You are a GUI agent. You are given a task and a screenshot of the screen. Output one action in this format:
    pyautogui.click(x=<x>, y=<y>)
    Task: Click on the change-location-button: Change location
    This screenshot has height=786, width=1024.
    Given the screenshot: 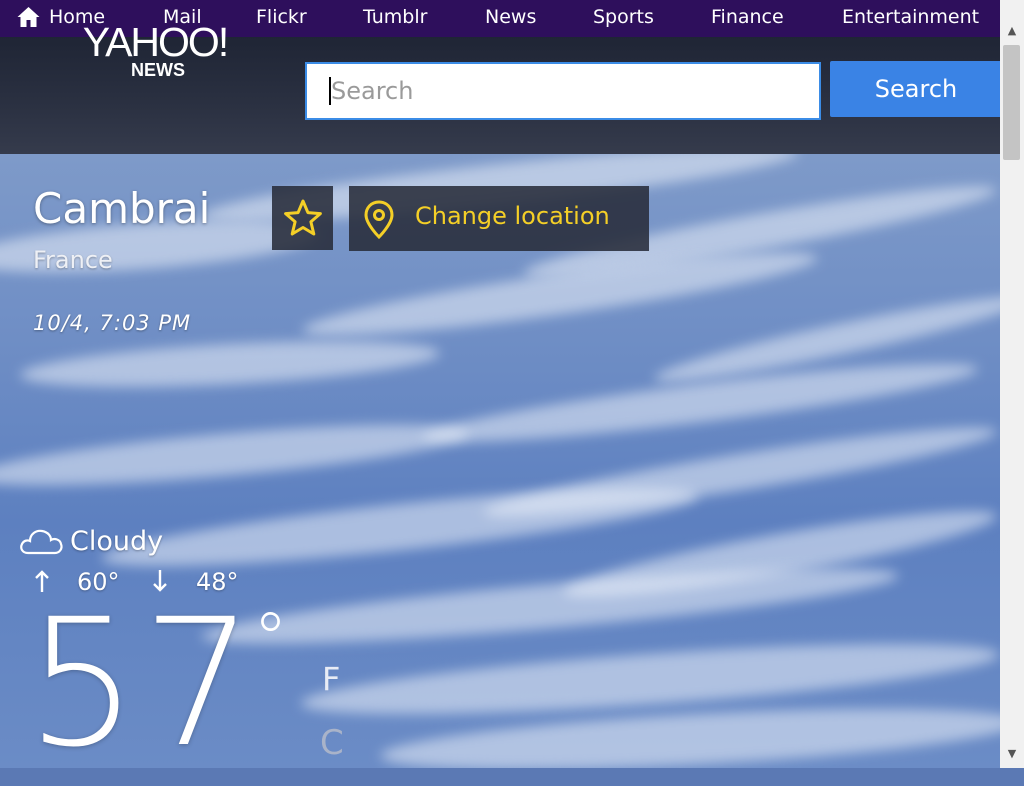 What is the action you would take?
    pyautogui.click(x=499, y=218)
    